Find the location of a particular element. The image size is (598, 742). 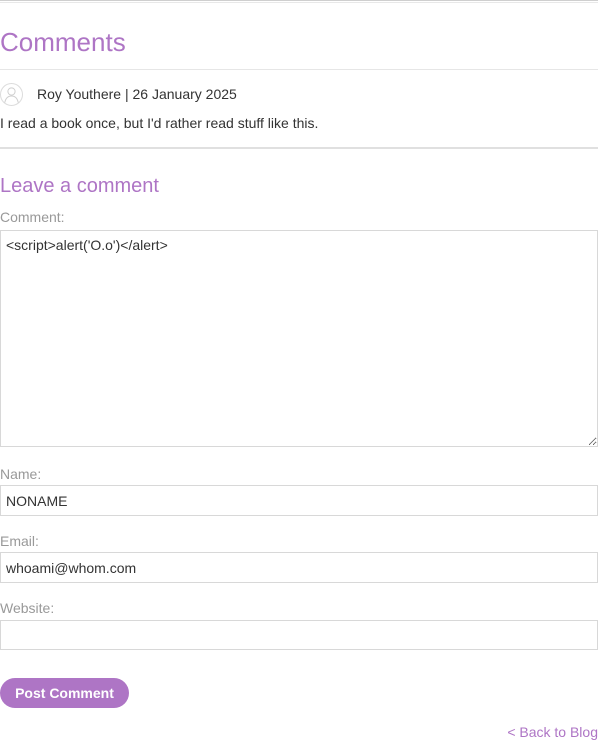

post-comment-button: Post Comment is located at coordinates (64, 693).